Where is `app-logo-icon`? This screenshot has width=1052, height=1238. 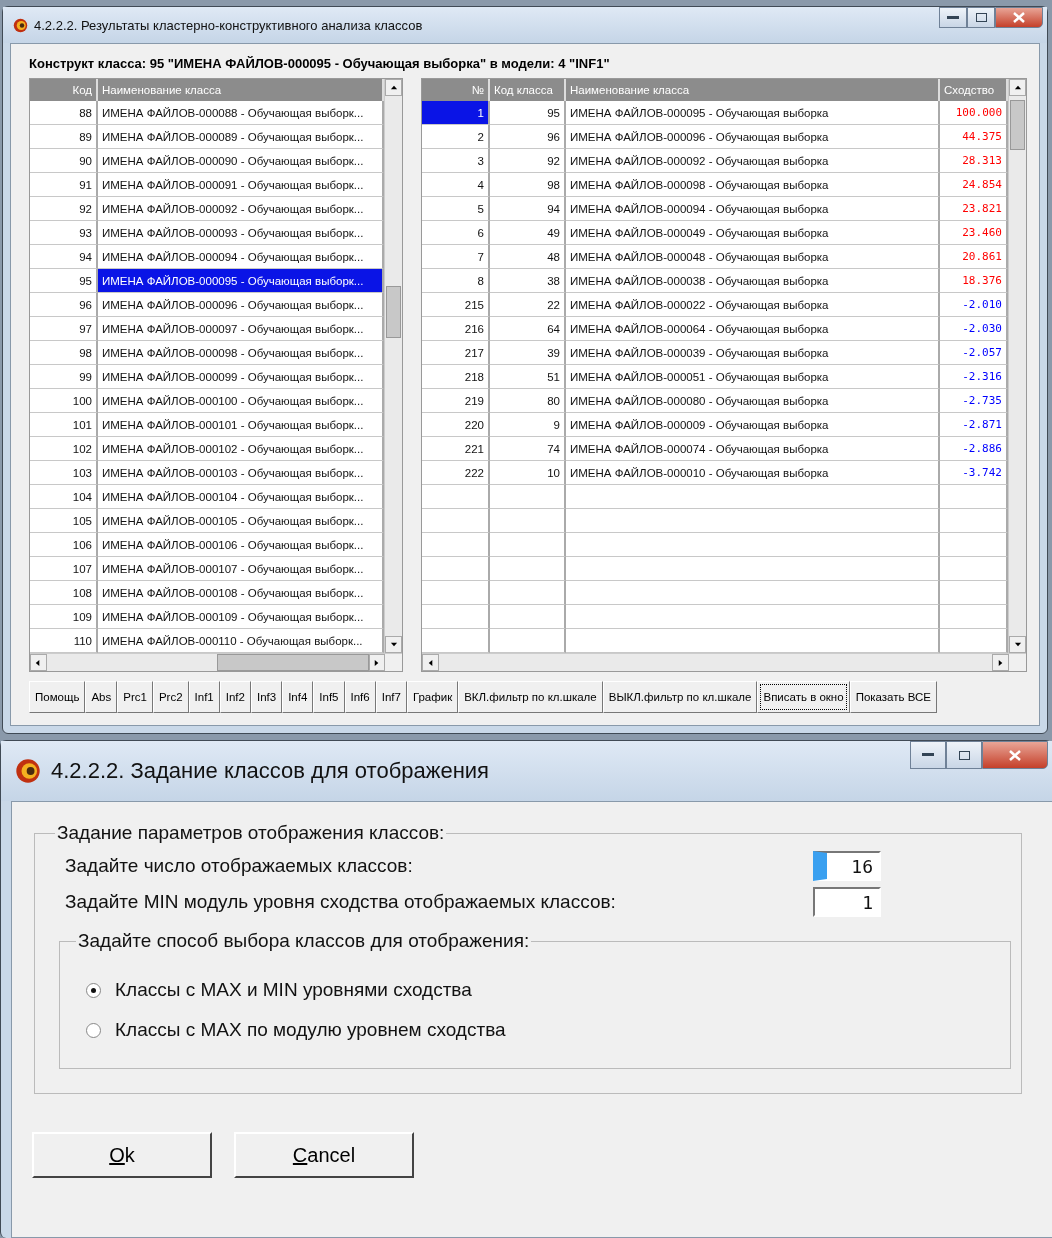
app-logo-icon is located at coordinates (20, 25).